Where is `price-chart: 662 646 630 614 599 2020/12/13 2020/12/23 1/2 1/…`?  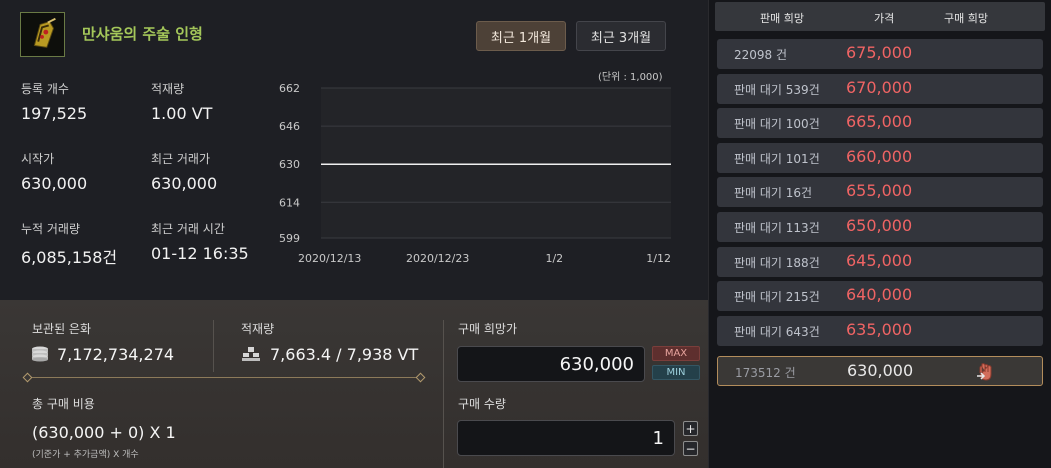 price-chart: 662 646 630 614 599 2020/12/13 2020/12/23 1/2 1/… is located at coordinates (475, 173).